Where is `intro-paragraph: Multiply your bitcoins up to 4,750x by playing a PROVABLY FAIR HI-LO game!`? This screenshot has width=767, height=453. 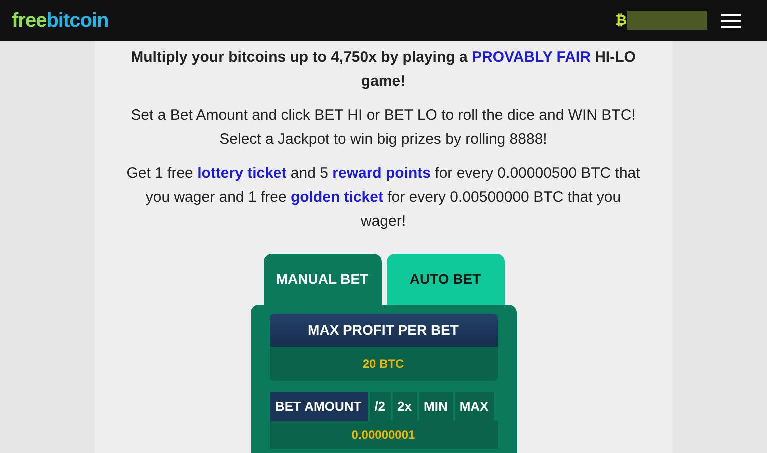
intro-paragraph: Multiply your bitcoins up to 4,750x by playing a PROVABLY FAIR HI-LO game! is located at coordinates (383, 70).